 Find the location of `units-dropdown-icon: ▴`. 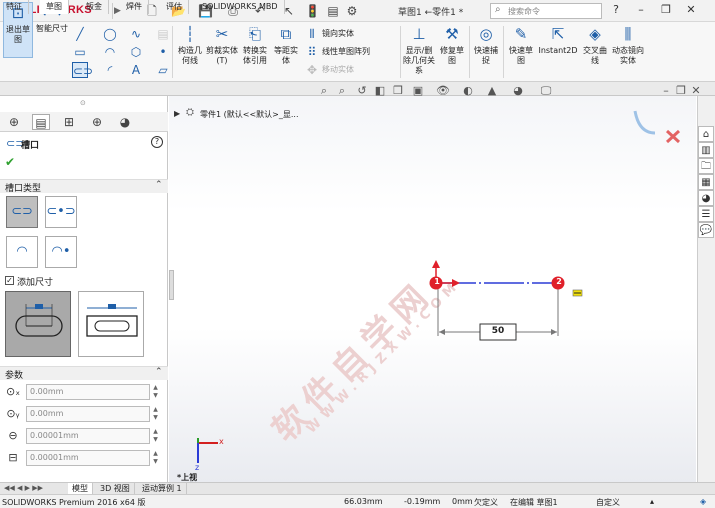

units-dropdown-icon: ▴ is located at coordinates (652, 501).